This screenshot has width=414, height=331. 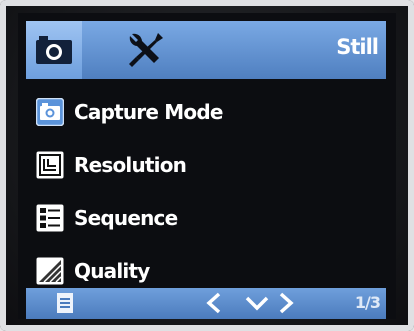 What do you see at coordinates (148, 111) in the screenshot?
I see `menu-item-label: Capture Mode` at bounding box center [148, 111].